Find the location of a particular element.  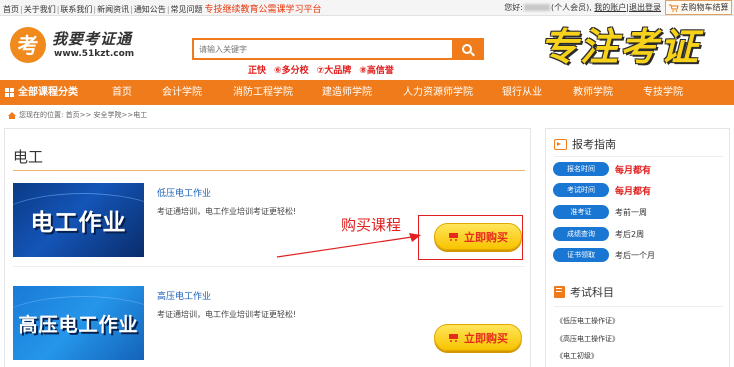

guide-row: 证书领取 考后一个月 is located at coordinates (604, 255).